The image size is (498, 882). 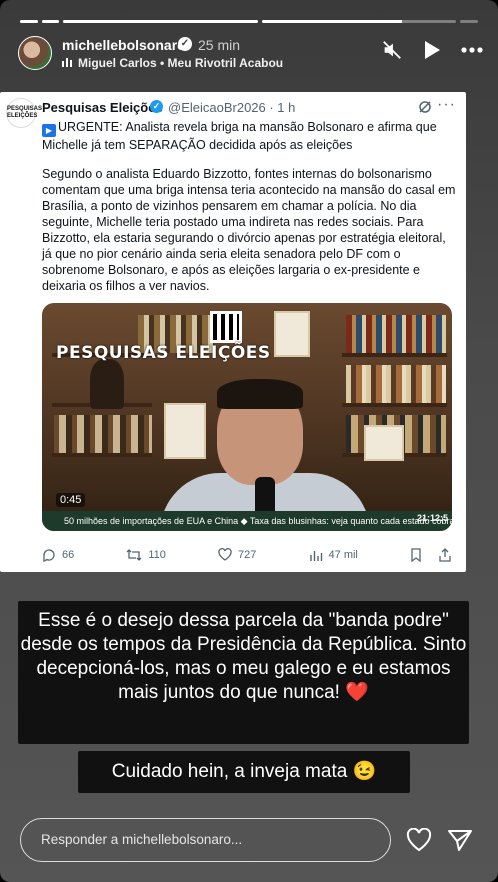 I want to click on music-text: Miguel Carlos • Meu Rivotril Acabou, so click(x=181, y=63).